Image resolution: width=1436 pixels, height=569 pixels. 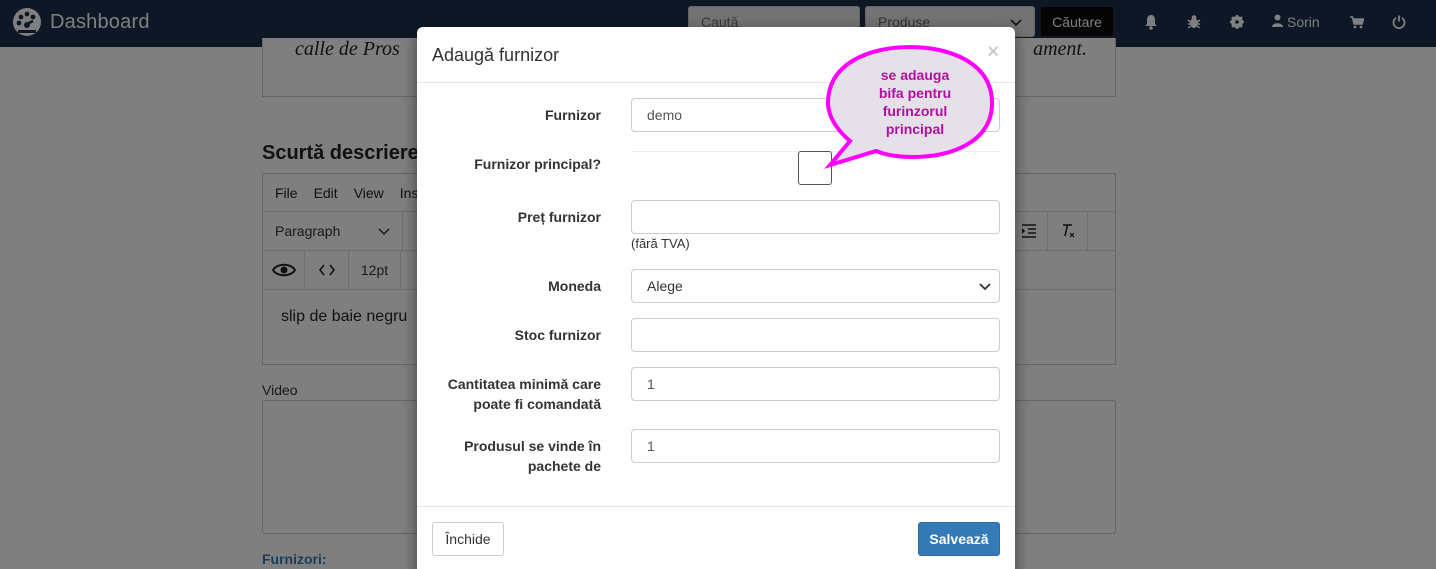 What do you see at coordinates (564, 466) in the screenshot?
I see `package-size-label-line2: pachete de` at bounding box center [564, 466].